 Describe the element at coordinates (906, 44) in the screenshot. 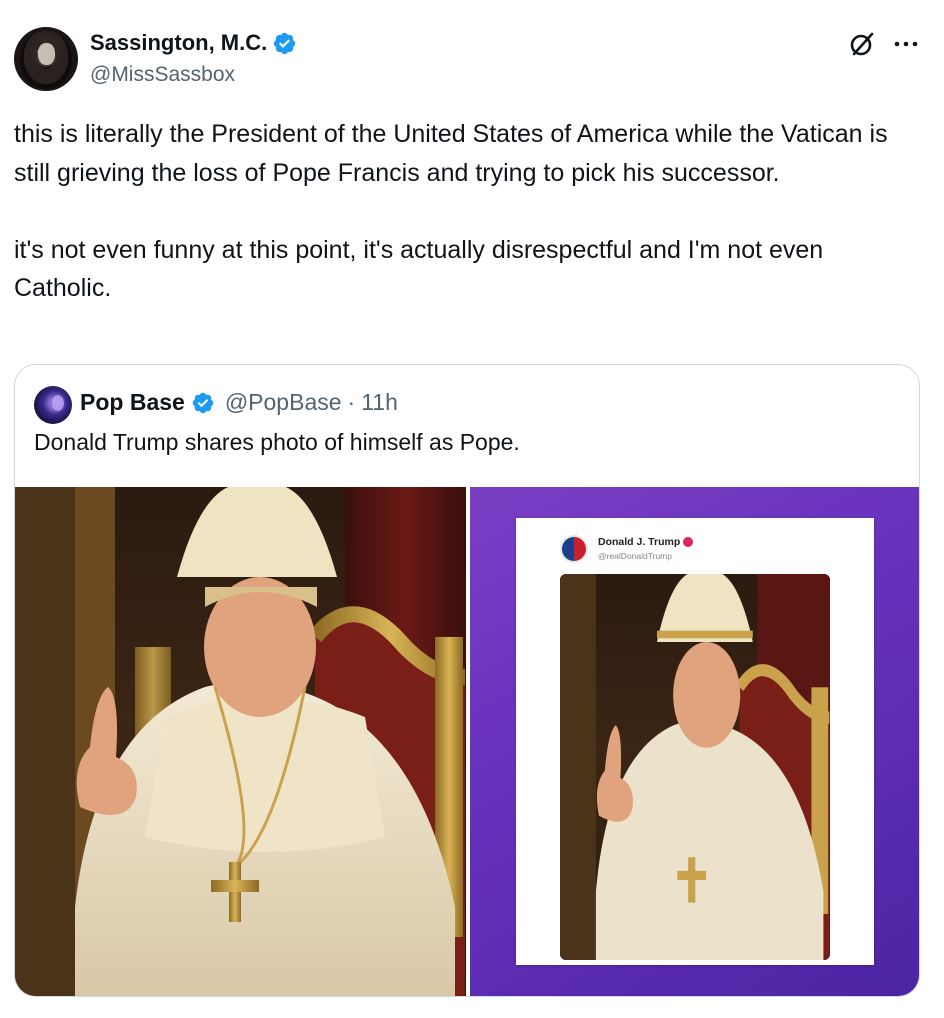

I see `more-options-icon` at that location.